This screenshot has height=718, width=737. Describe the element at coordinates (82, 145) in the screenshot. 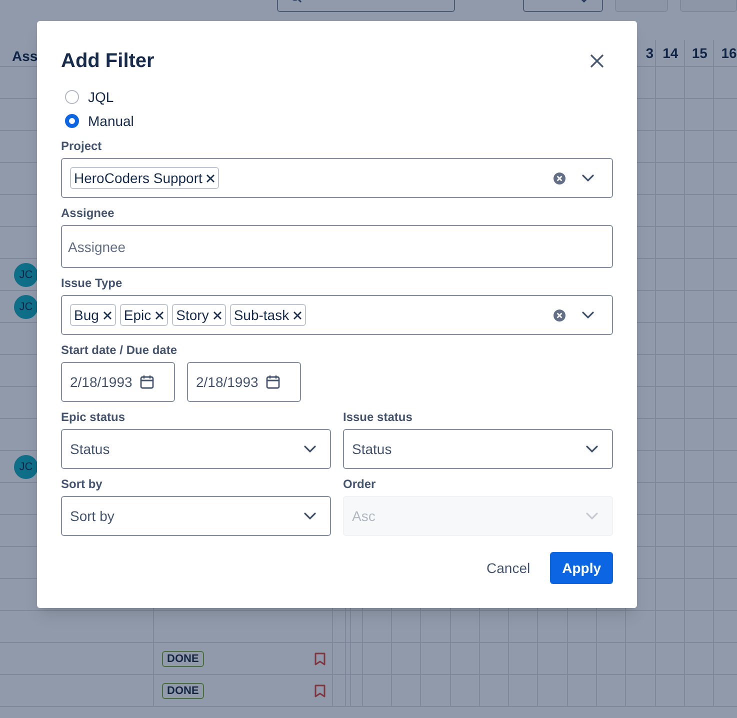

I see `field-label: Project` at that location.